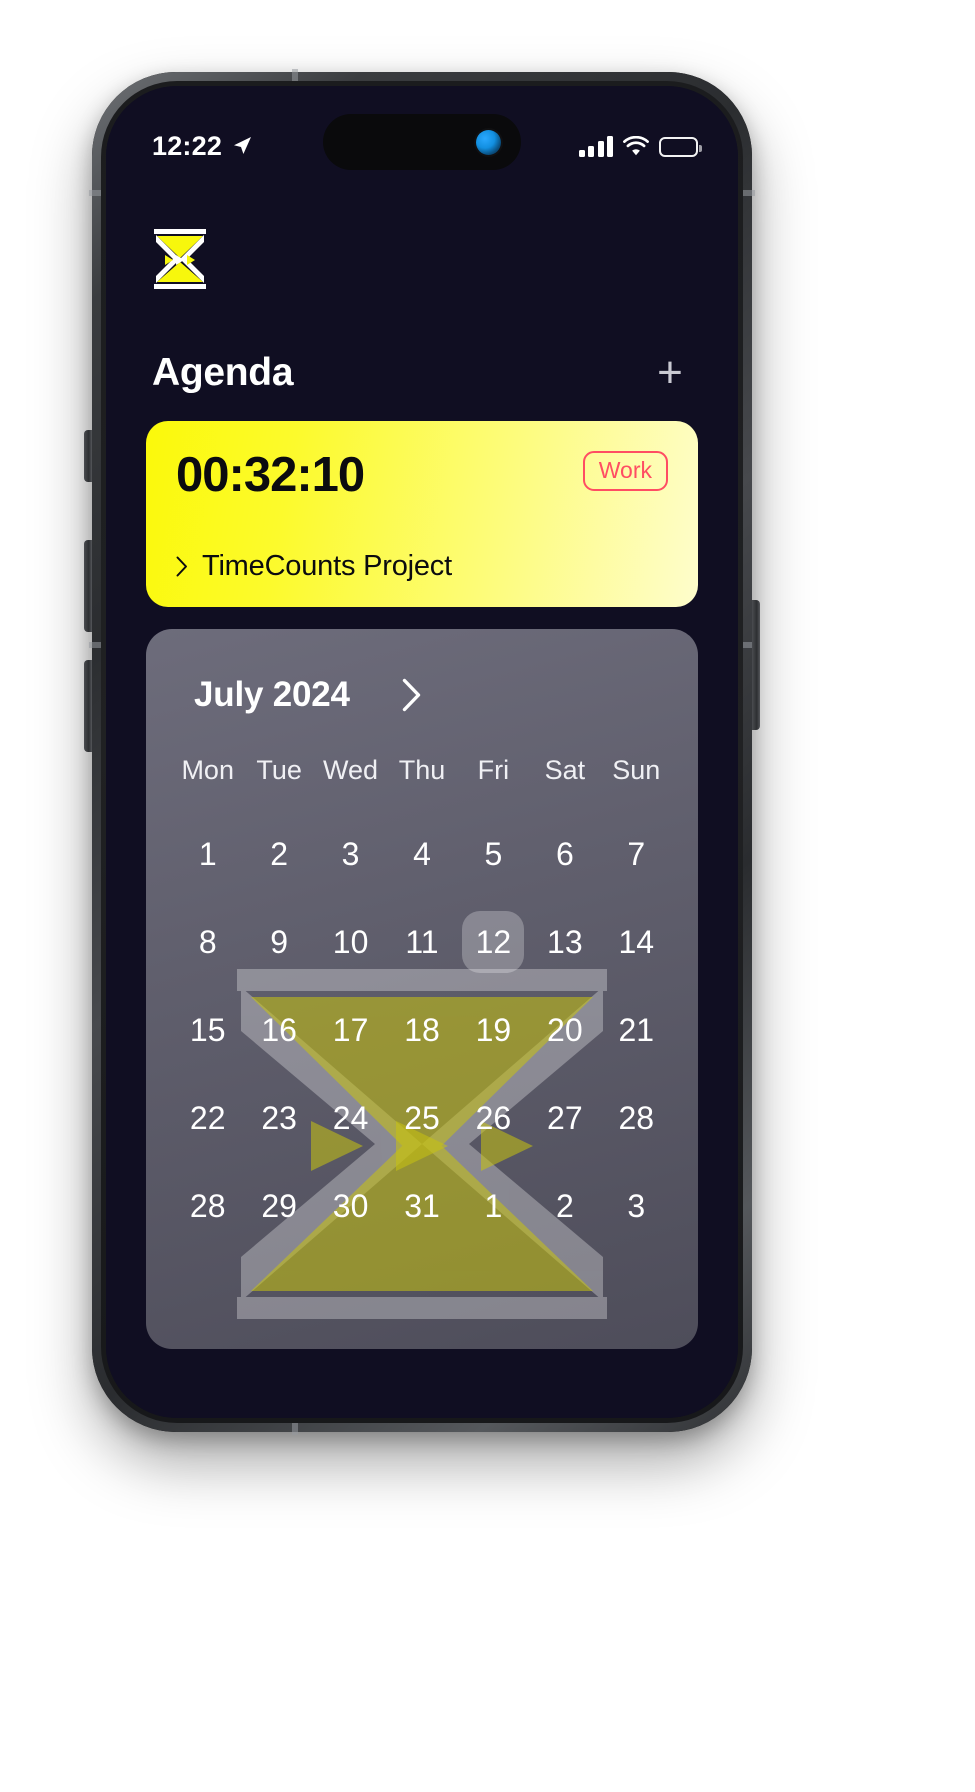 This screenshot has height=1792, width=975. What do you see at coordinates (207, 1118) in the screenshot?
I see `calendar-day-cell: 22` at bounding box center [207, 1118].